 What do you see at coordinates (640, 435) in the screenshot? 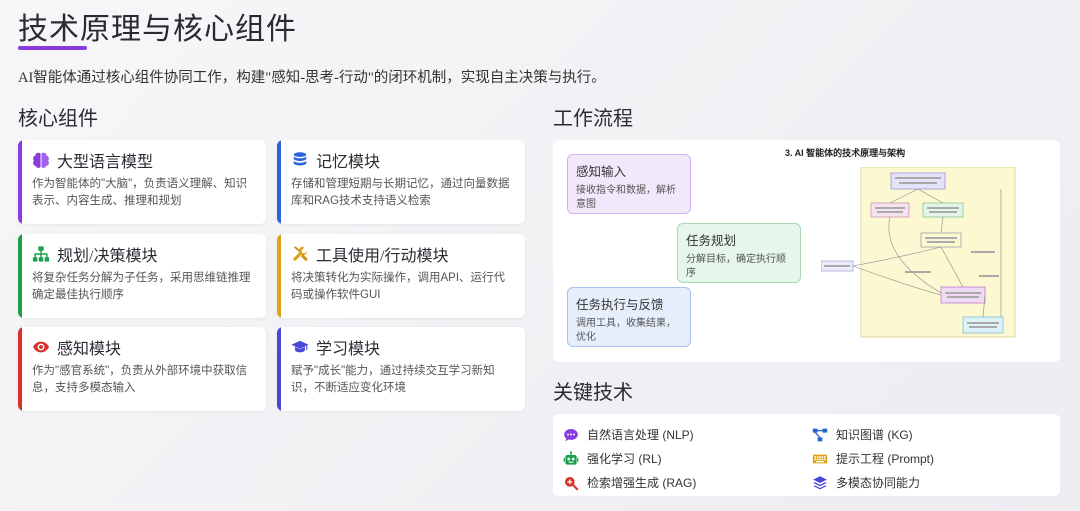
I see `key-tech-label: 自然语言处理 (NLP)` at bounding box center [640, 435].